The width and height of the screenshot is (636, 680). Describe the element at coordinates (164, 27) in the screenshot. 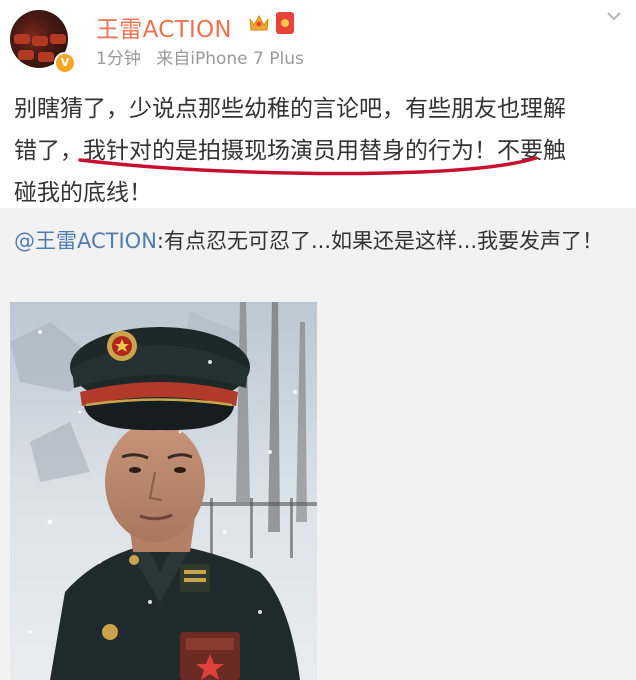

I see `author-name: 王雷ACTION` at that location.